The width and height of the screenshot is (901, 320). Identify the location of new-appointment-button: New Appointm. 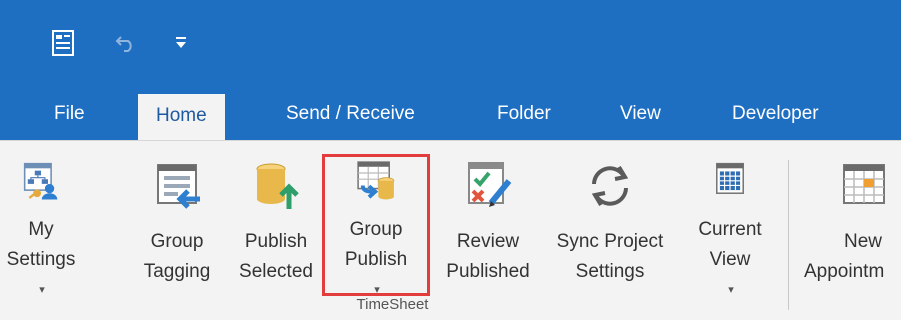
(850, 230).